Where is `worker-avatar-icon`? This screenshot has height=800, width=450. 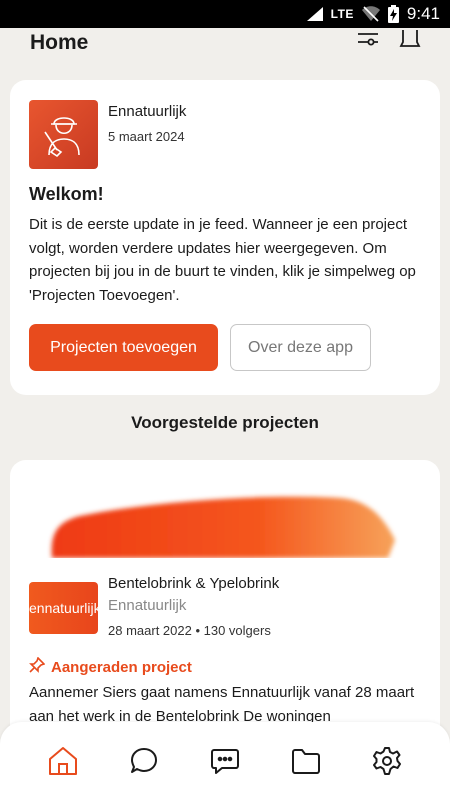
worker-avatar-icon is located at coordinates (63, 134).